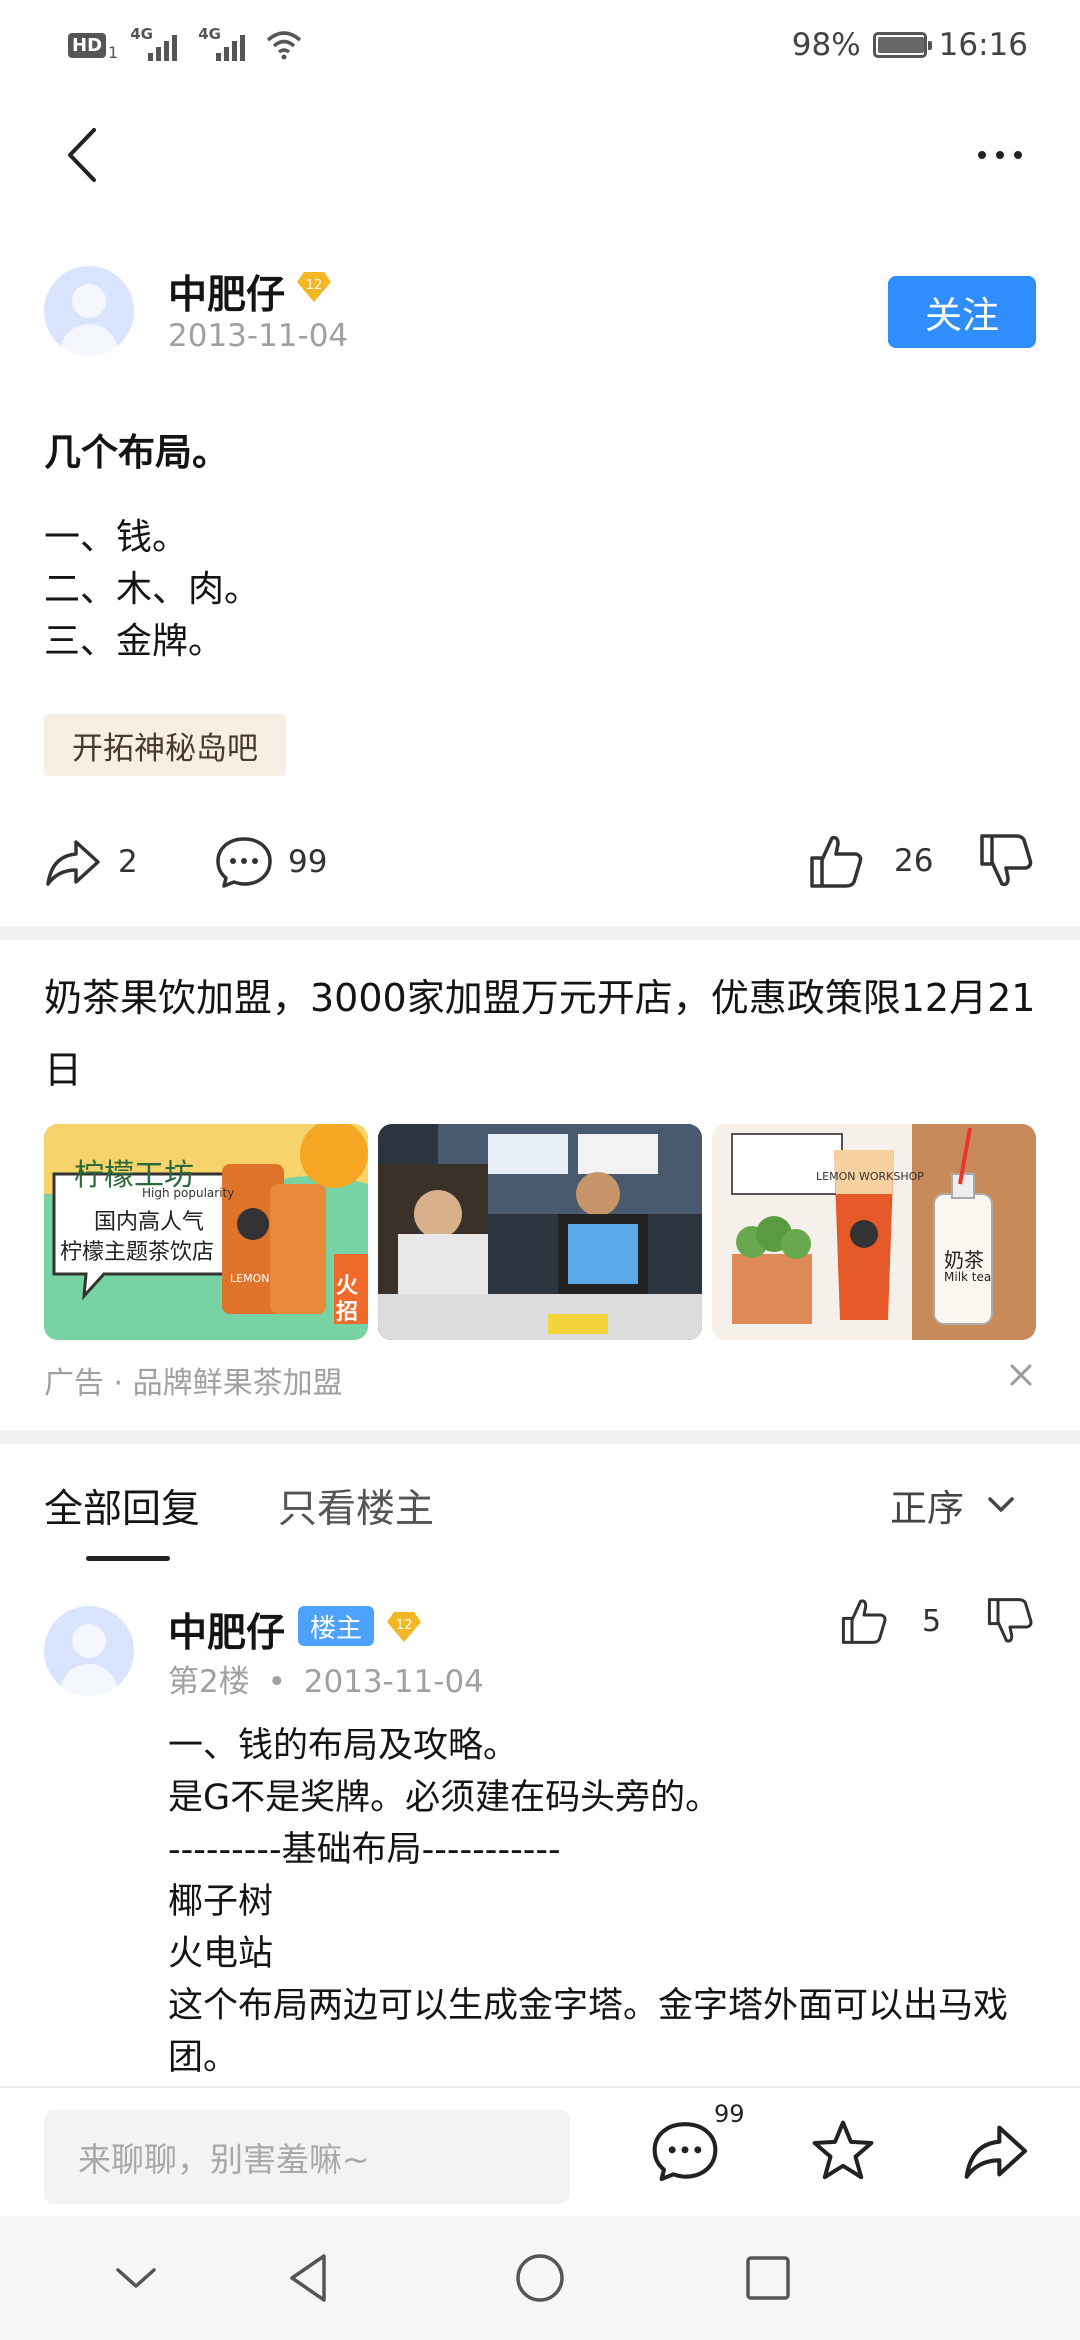 The width and height of the screenshot is (1080, 2340). Describe the element at coordinates (343, 1746) in the screenshot. I see `reply-line: 一、钱的布局及攻略。` at that location.